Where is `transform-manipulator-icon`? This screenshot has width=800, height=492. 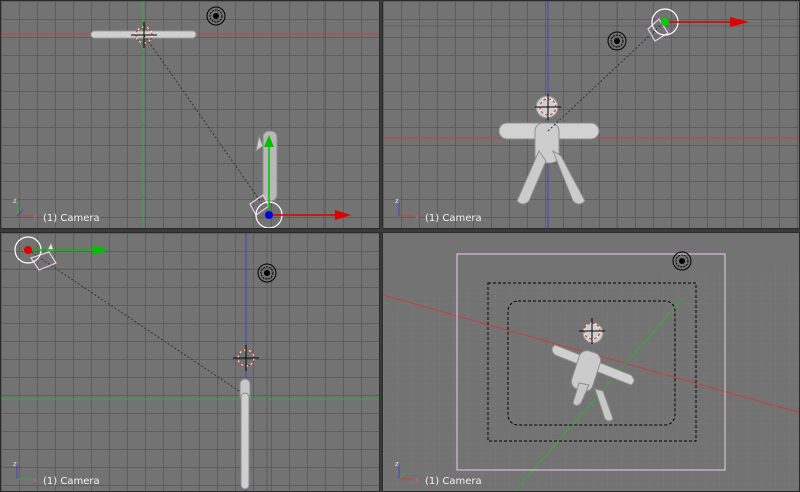 transform-manipulator-icon is located at coordinates (61, 250).